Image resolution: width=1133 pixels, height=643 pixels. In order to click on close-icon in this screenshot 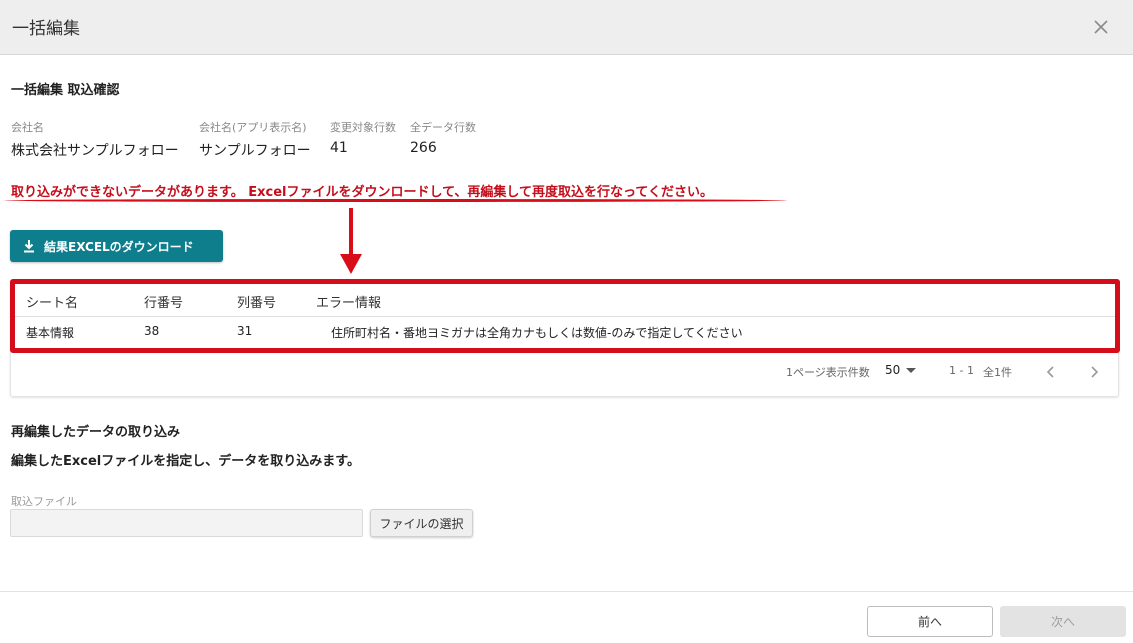, I will do `click(1101, 27)`.